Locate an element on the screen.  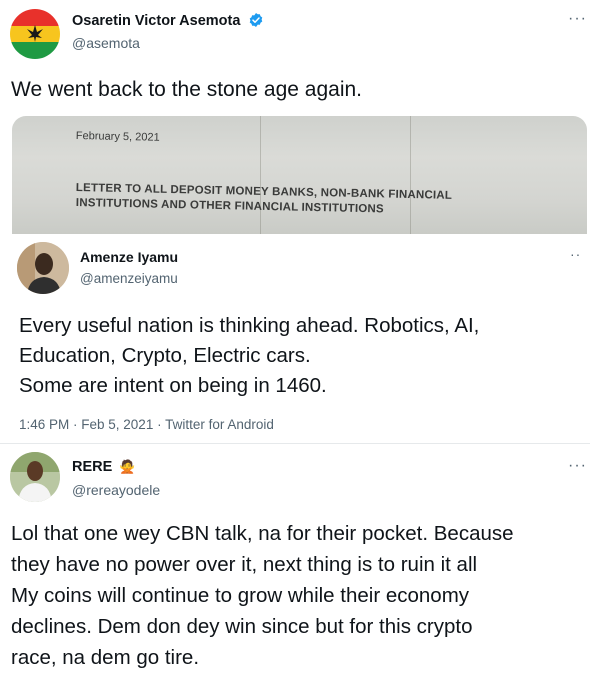
display-name: RERE is located at coordinates (92, 467).